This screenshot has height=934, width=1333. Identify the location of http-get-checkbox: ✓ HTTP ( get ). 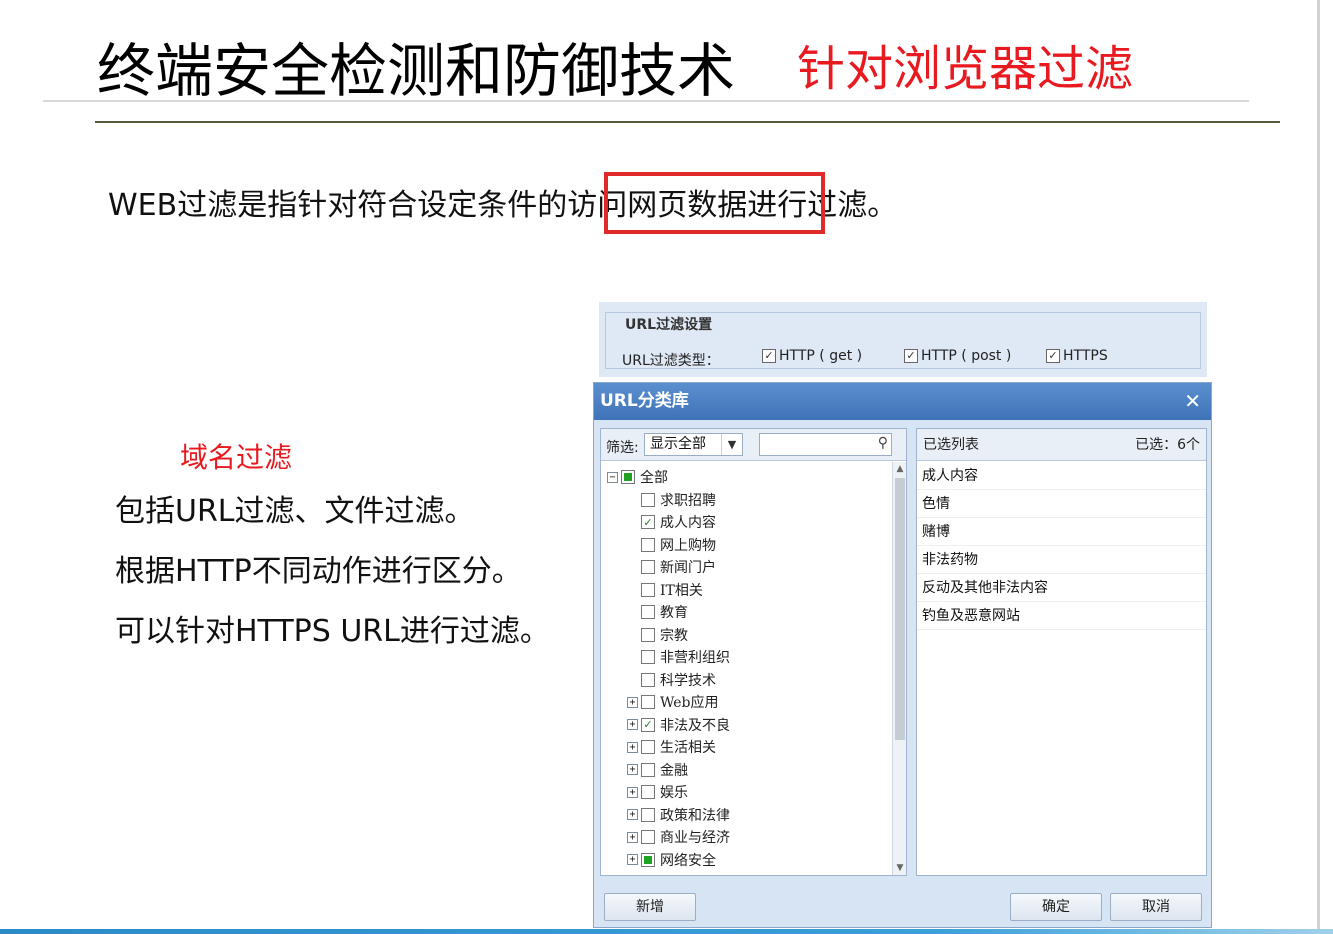
(812, 356).